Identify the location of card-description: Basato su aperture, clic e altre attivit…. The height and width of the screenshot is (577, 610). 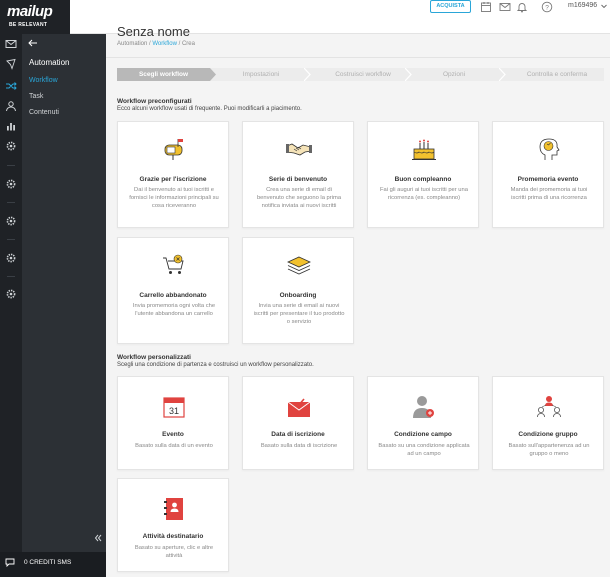
(174, 552).